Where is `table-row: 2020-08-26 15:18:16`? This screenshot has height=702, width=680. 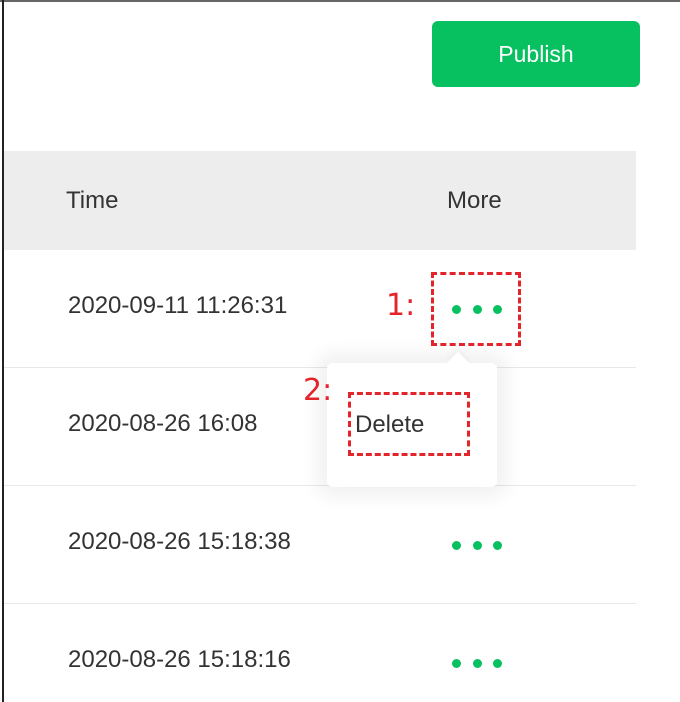
table-row: 2020-08-26 15:18:16 is located at coordinates (320, 653).